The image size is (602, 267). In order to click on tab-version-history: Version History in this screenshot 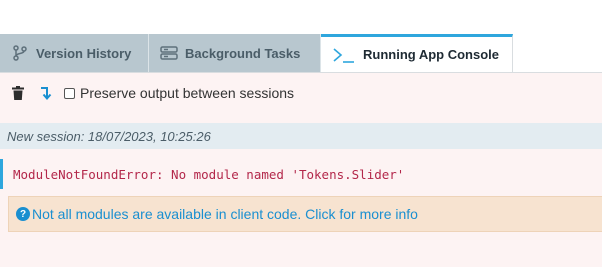, I will do `click(74, 53)`.